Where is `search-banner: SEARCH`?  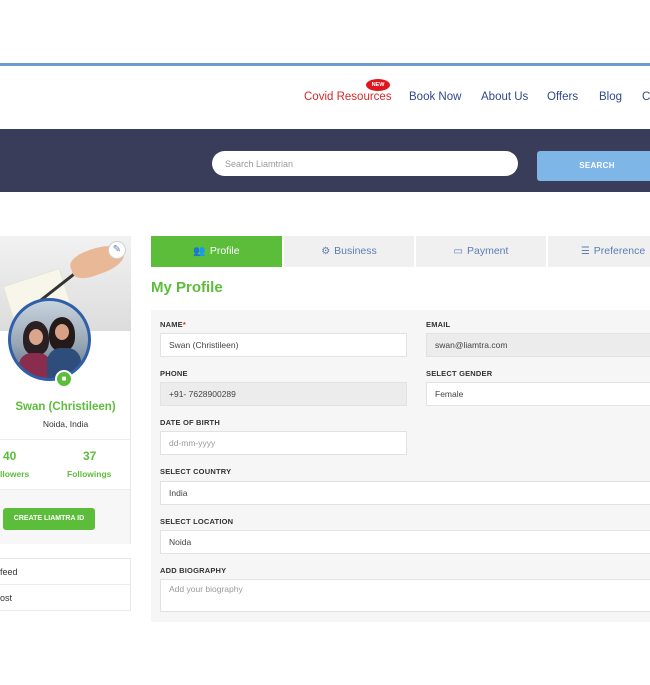
search-banner: SEARCH is located at coordinates (325, 160).